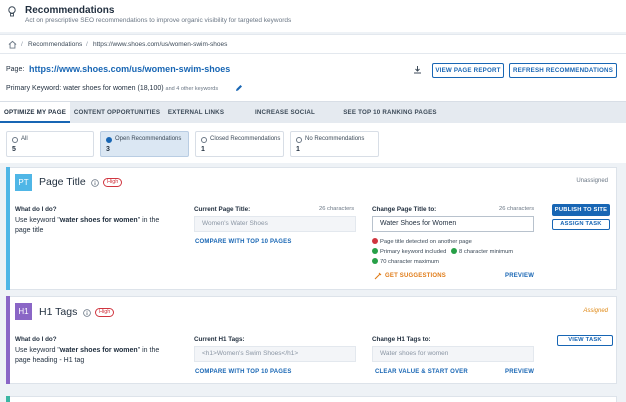 The height and width of the screenshot is (402, 626). What do you see at coordinates (117, 112) in the screenshot?
I see `tab-content-opportunities: CONTENT OPPORTUNITIES` at bounding box center [117, 112].